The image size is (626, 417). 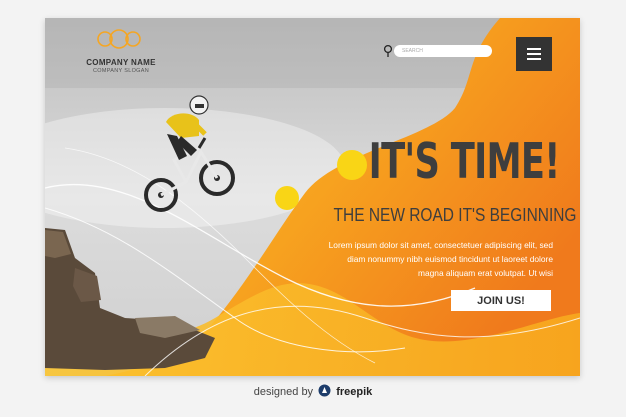 I want to click on hamburger-menu-icon, so click(x=534, y=54).